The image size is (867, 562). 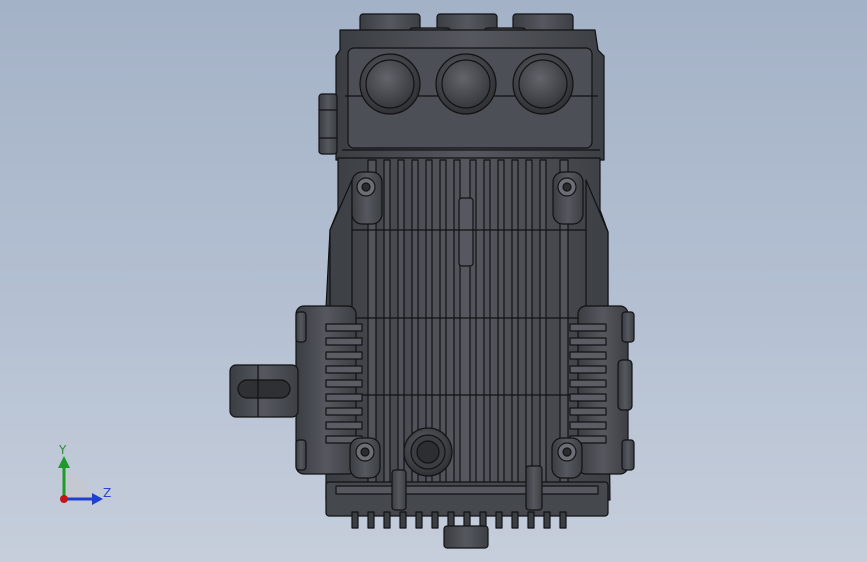 What do you see at coordinates (97, 499) in the screenshot?
I see `z-axis-arrow` at bounding box center [97, 499].